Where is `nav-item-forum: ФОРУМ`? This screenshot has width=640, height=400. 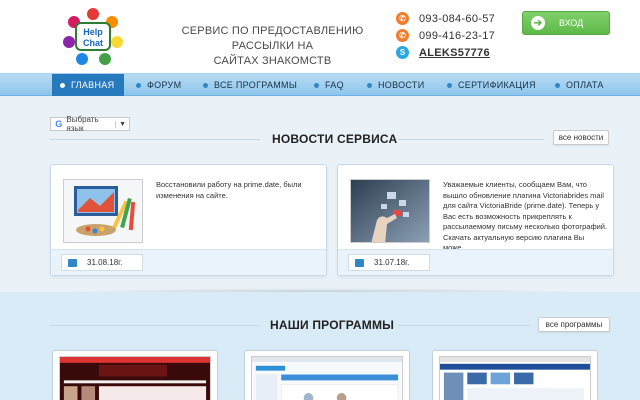 nav-item-forum: ФОРУМ is located at coordinates (158, 85).